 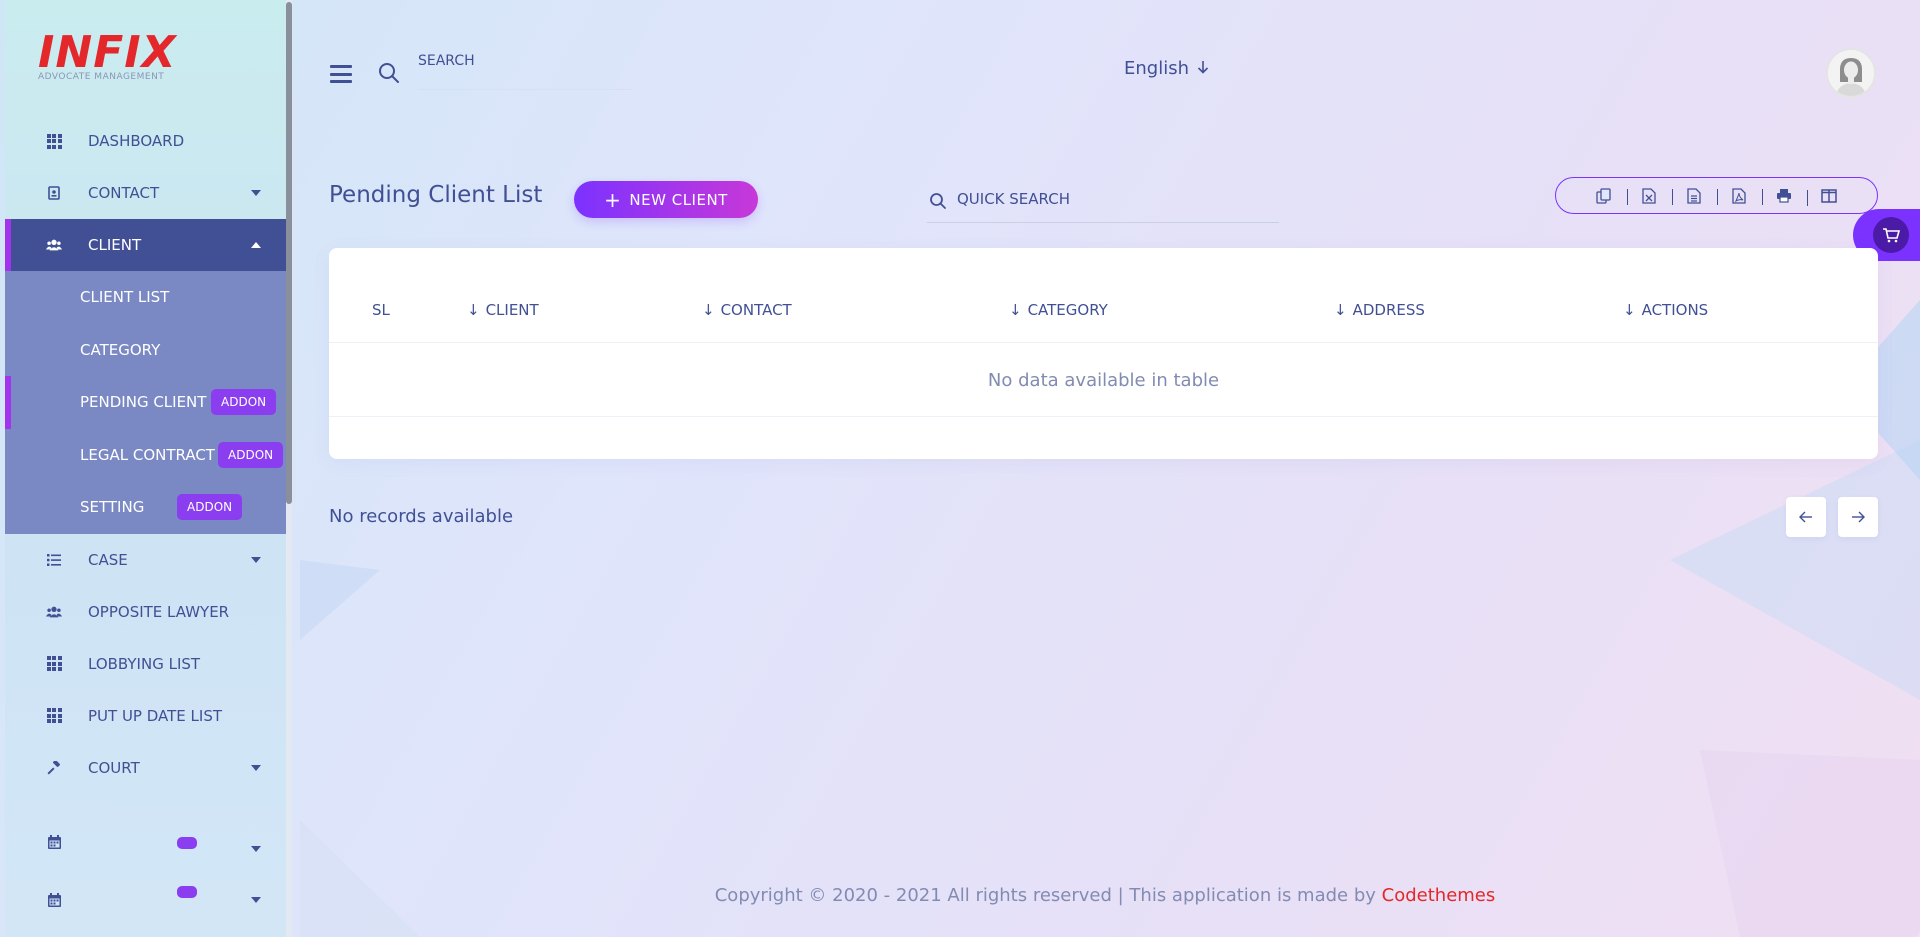 What do you see at coordinates (1107, 199) in the screenshot?
I see `quick-search-input` at bounding box center [1107, 199].